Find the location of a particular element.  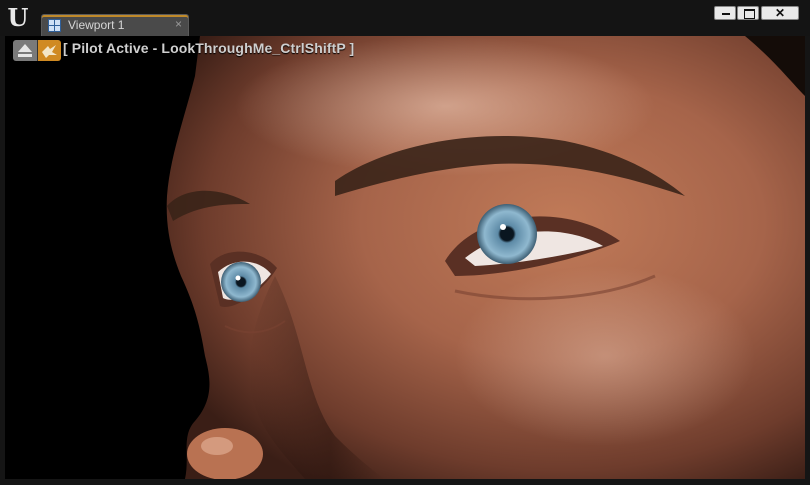

close-icon: ✕ is located at coordinates (780, 13).